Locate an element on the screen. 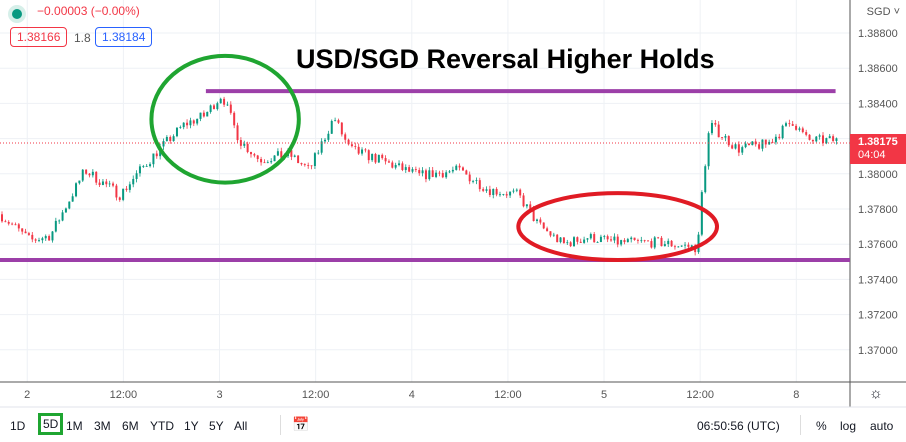 Image resolution: width=906 pixels, height=442 pixels. buy-button: 1.38184 is located at coordinates (124, 37).